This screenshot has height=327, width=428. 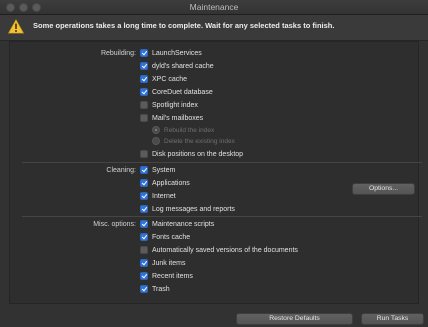 What do you see at coordinates (183, 66) in the screenshot?
I see `option-label: dyld's shared cache` at bounding box center [183, 66].